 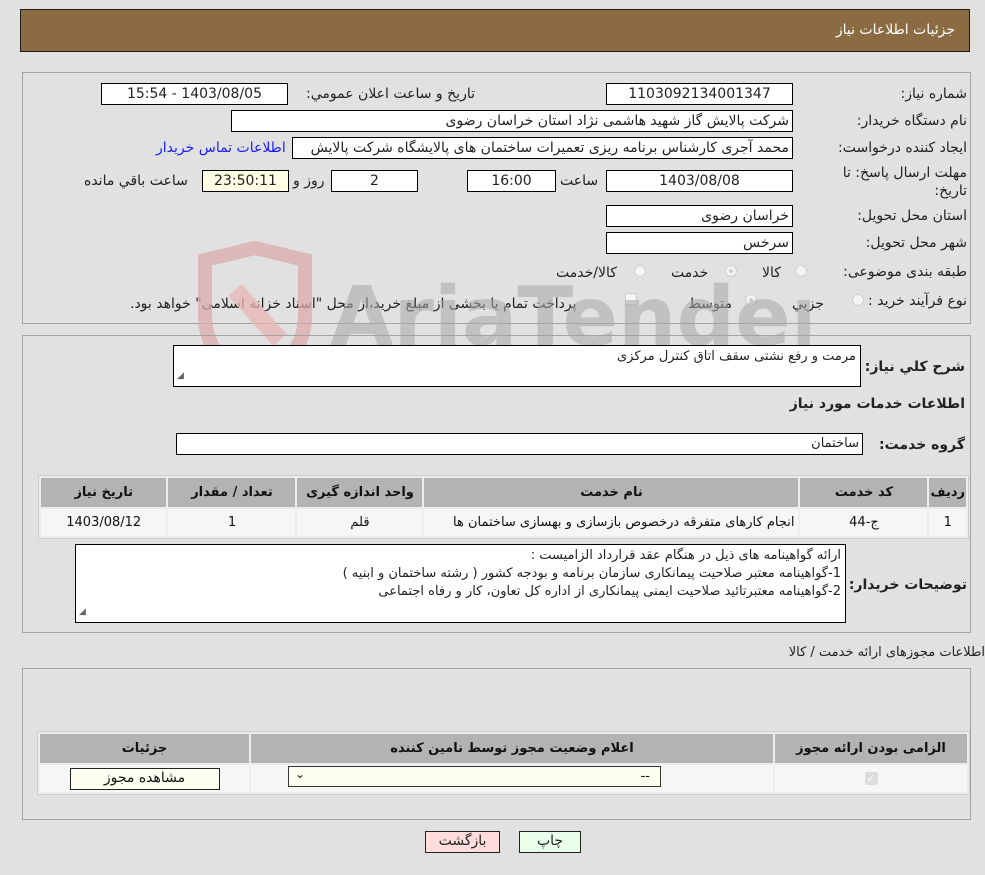 I want to click on process-option-minor: جزيي, so click(x=808, y=304).